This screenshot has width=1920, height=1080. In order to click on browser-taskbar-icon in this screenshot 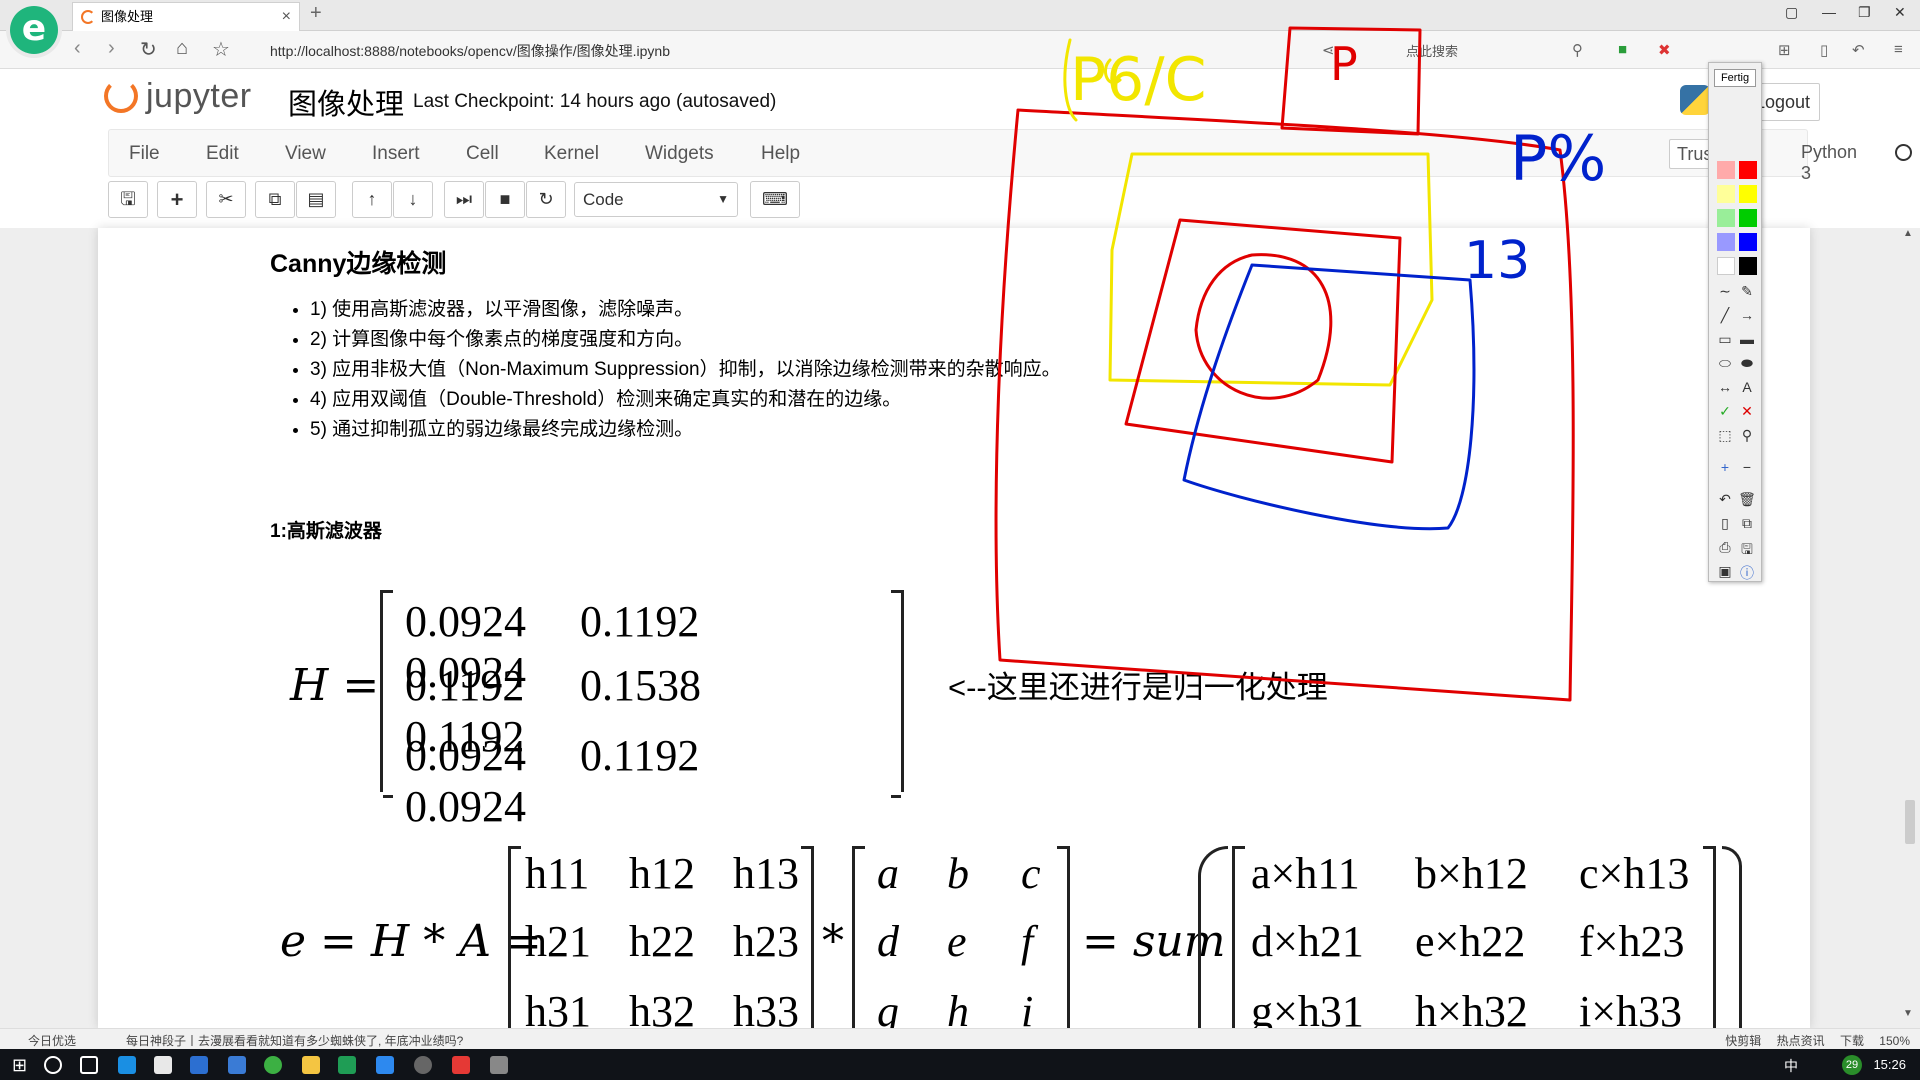, I will do `click(127, 1065)`.